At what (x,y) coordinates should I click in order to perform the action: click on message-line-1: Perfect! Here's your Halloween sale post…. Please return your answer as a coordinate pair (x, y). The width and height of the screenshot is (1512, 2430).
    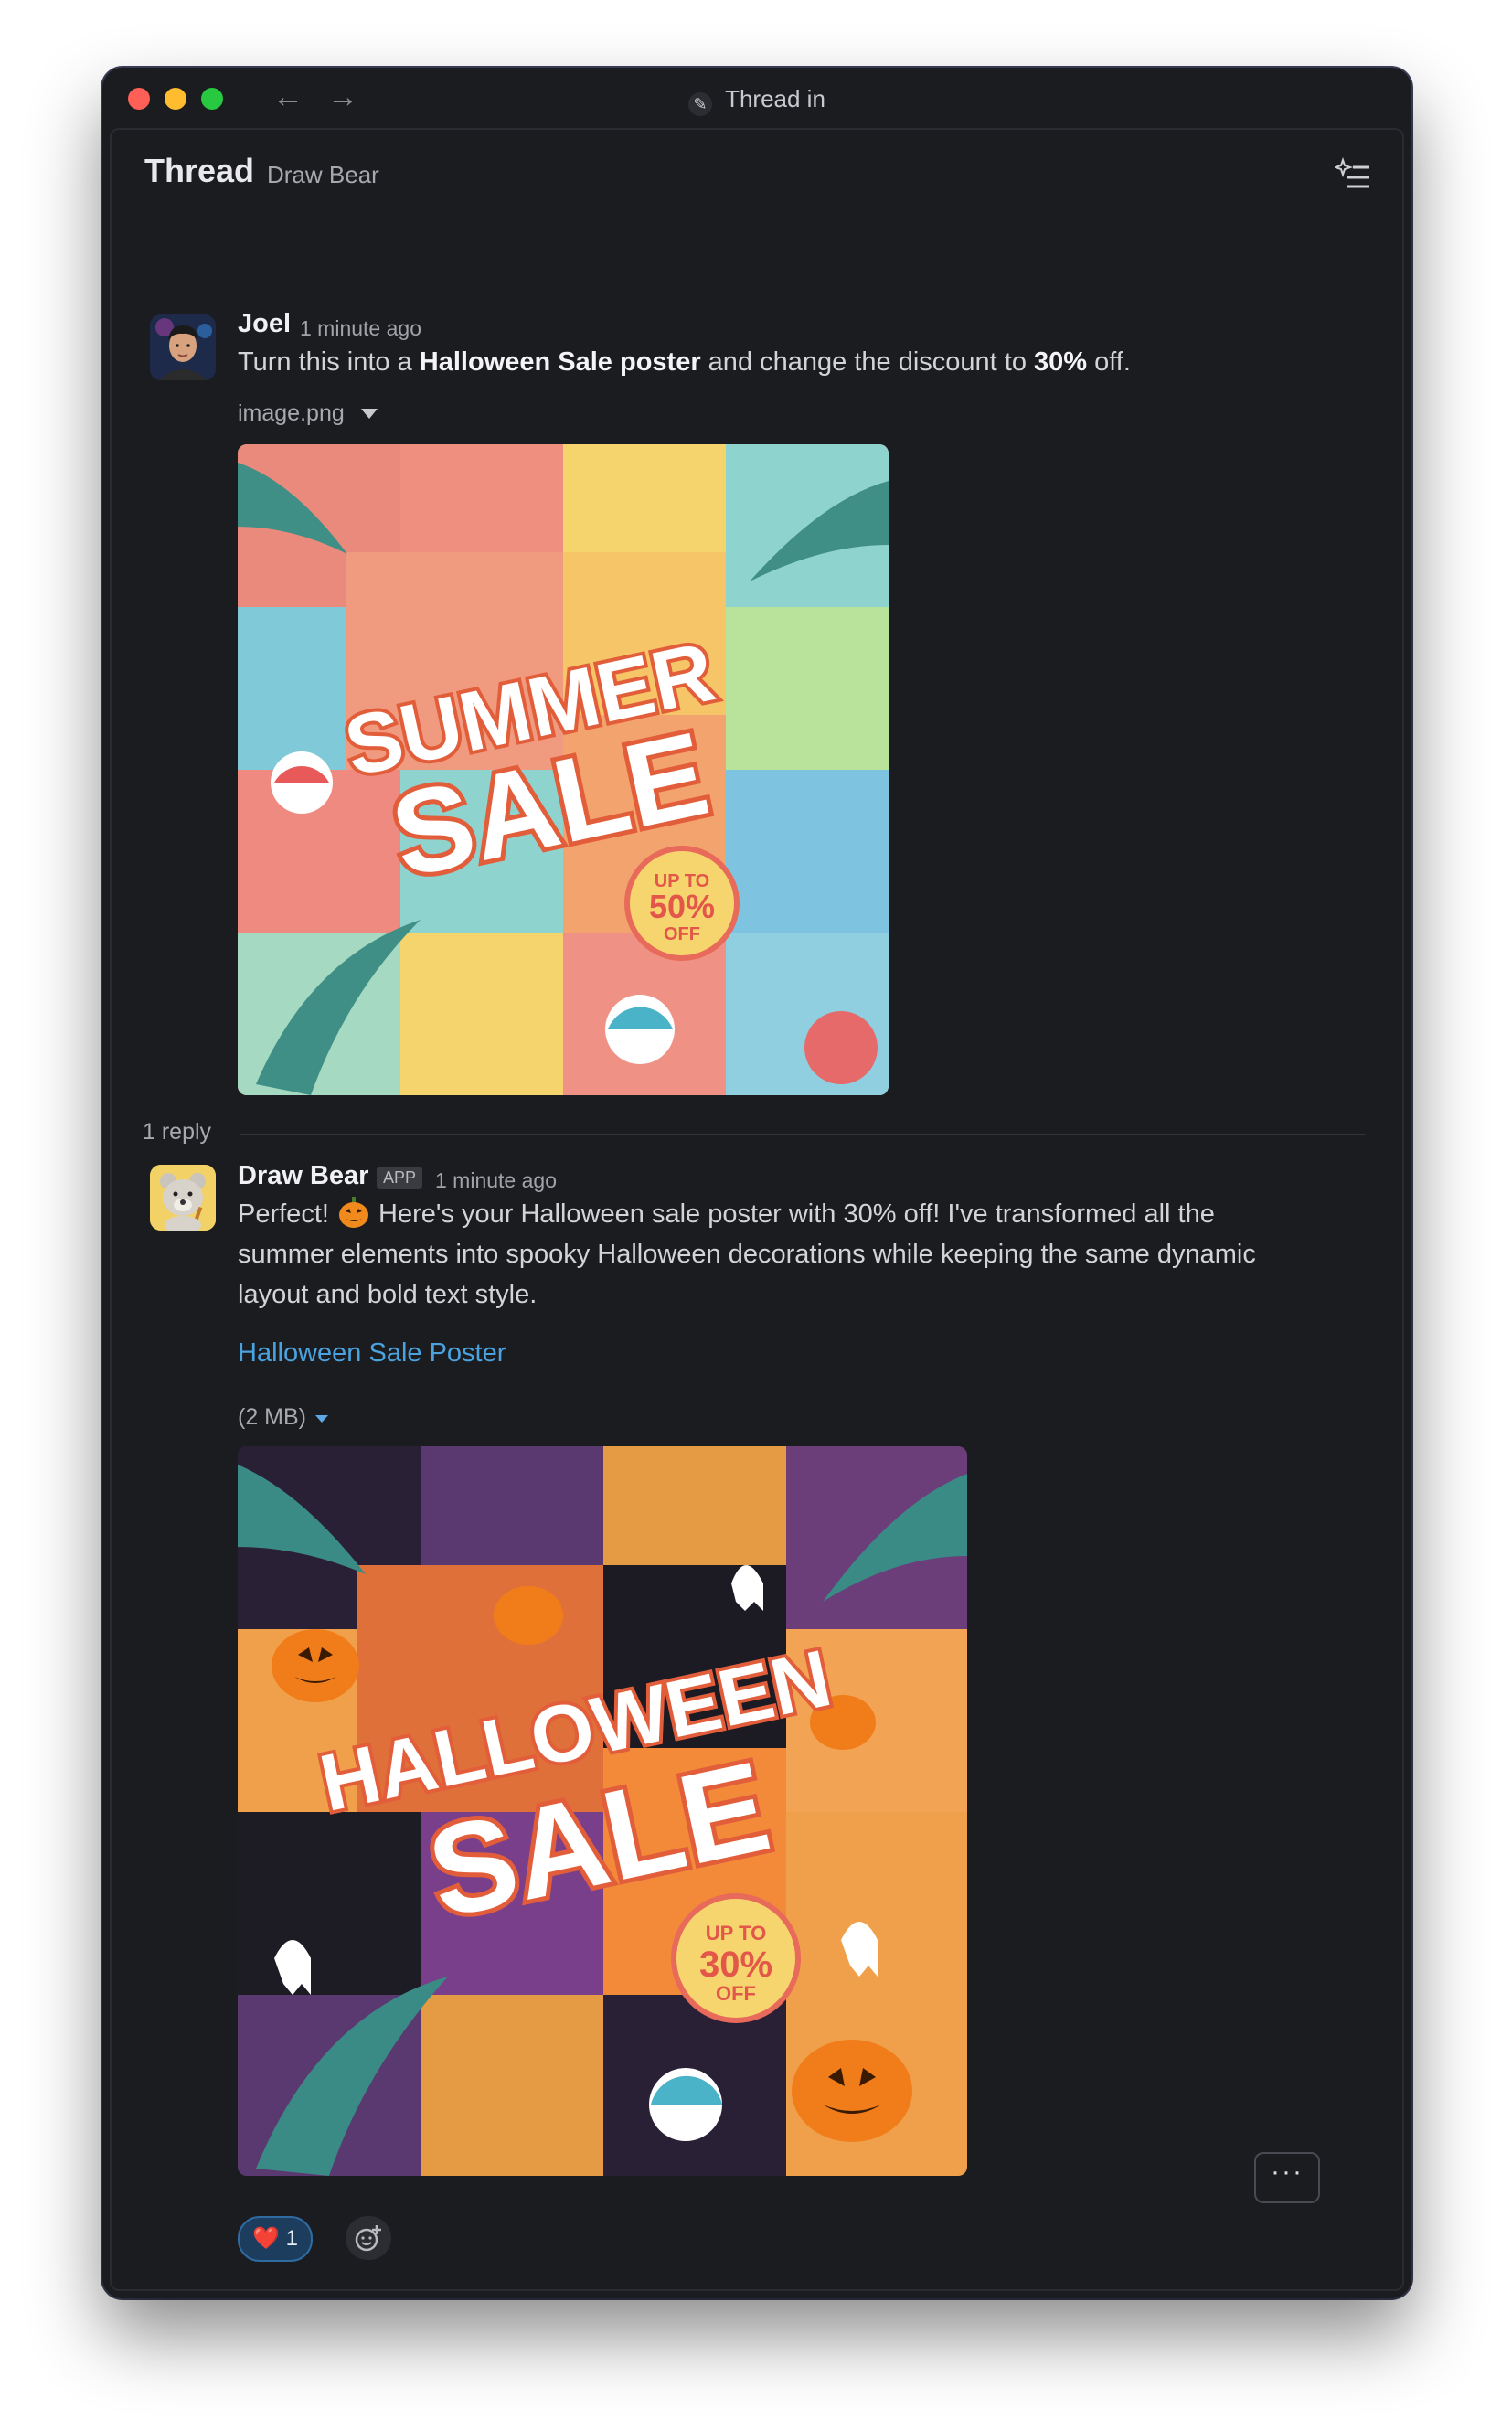
    Looking at the image, I should click on (777, 1214).